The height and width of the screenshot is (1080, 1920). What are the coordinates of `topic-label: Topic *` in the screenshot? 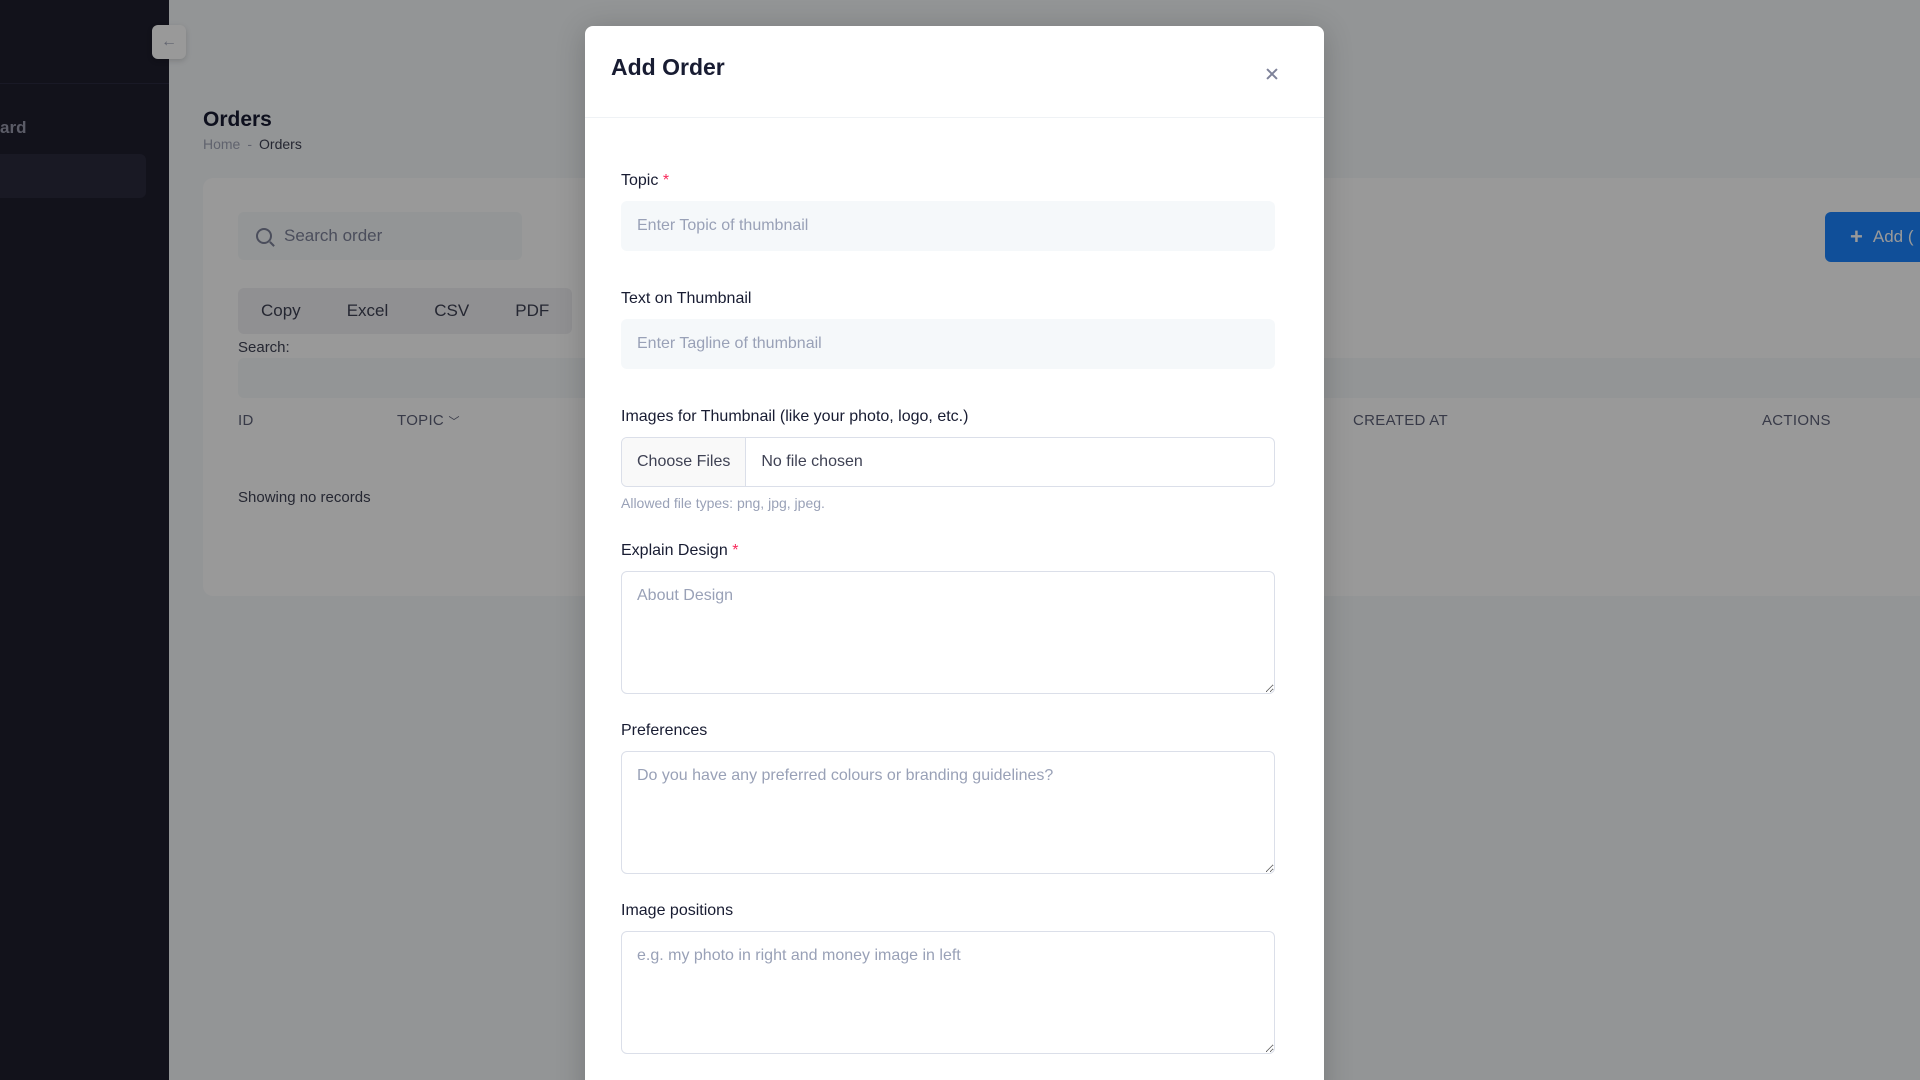 It's located at (645, 181).